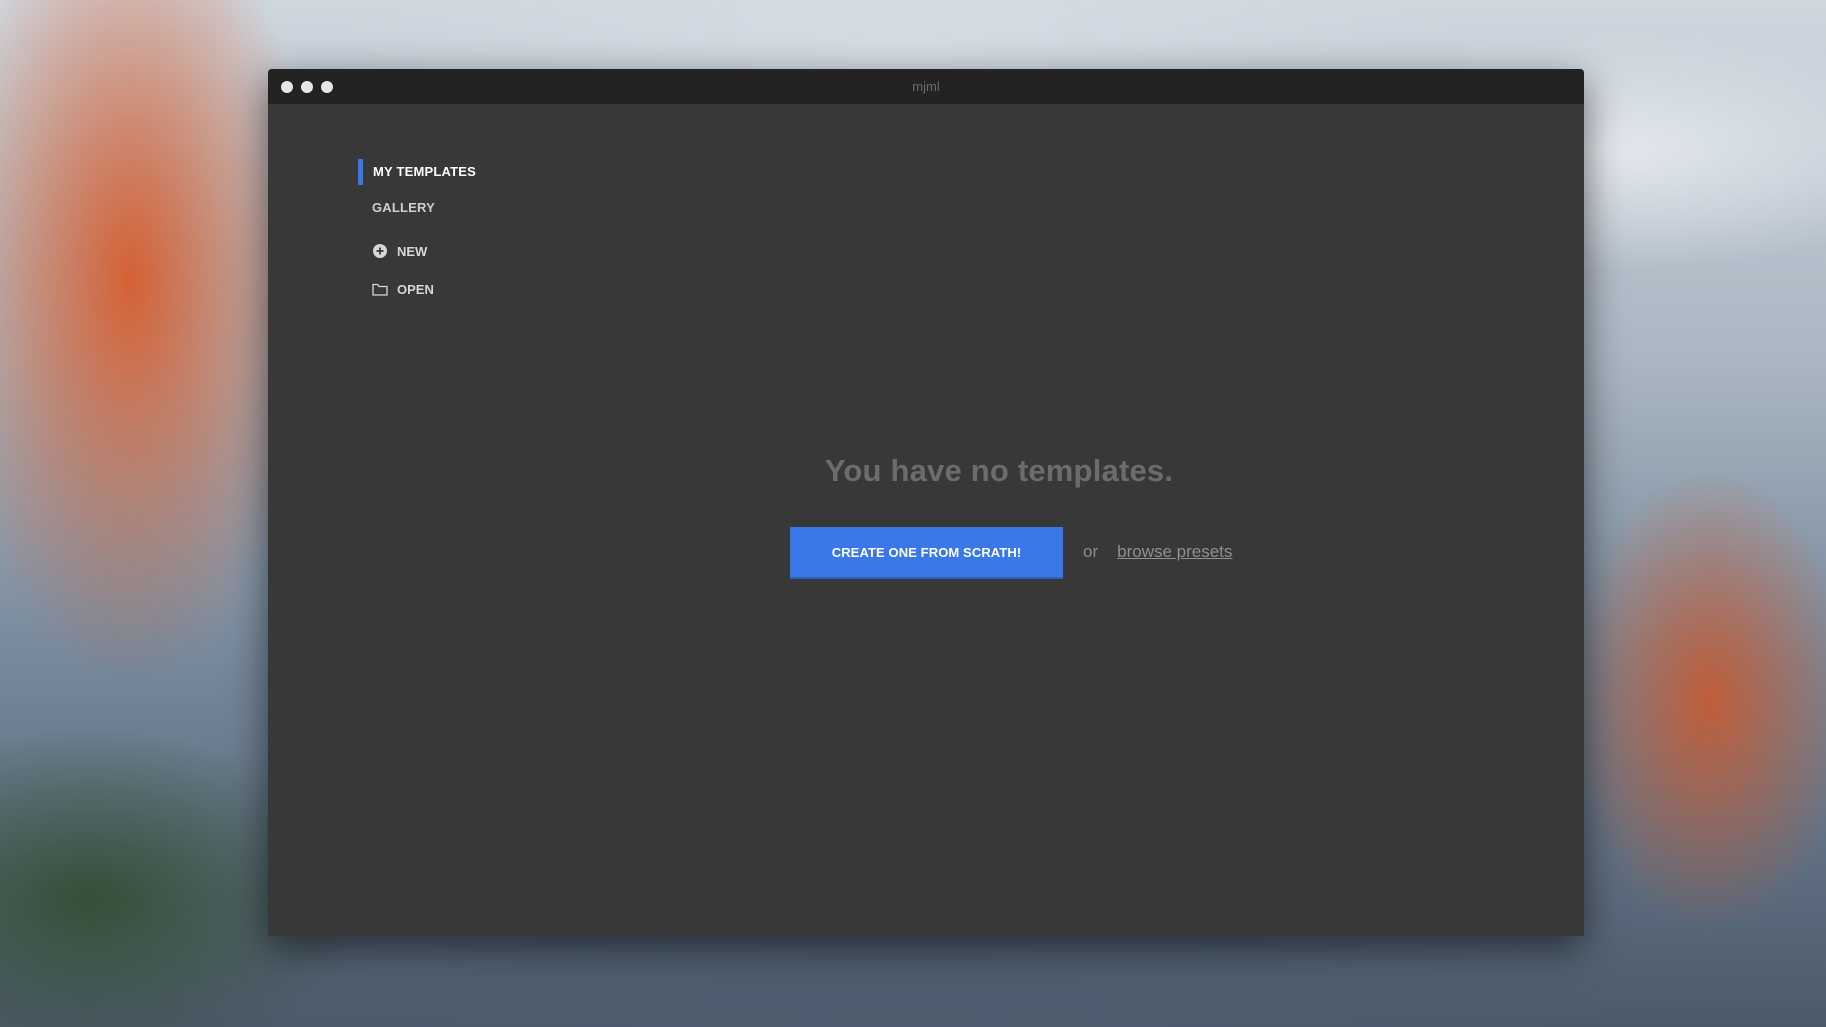 This screenshot has width=1826, height=1027. Describe the element at coordinates (380, 251) in the screenshot. I see `plus-circle-icon` at that location.